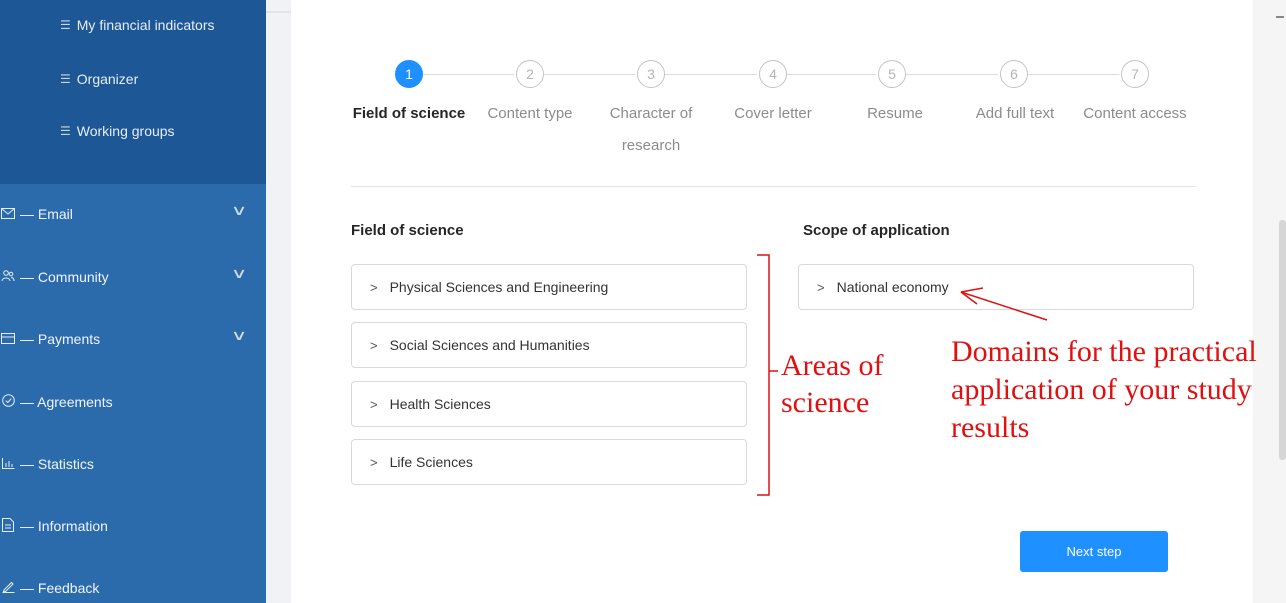 The height and width of the screenshot is (603, 1286). What do you see at coordinates (1004, 304) in the screenshot?
I see `annotation-arrow` at bounding box center [1004, 304].